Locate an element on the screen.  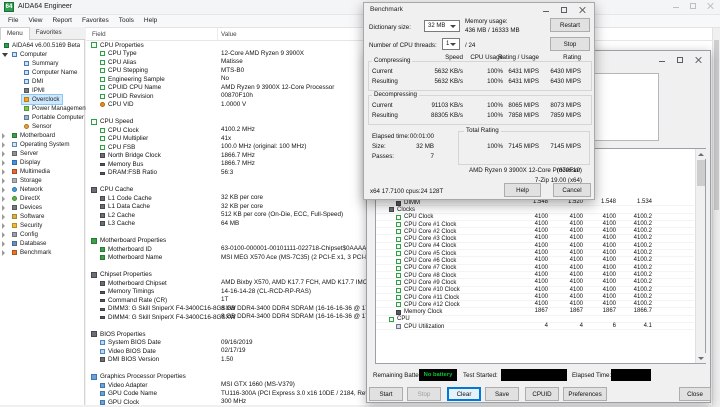
main-list-scrollbar is located at coordinates (715, 216).